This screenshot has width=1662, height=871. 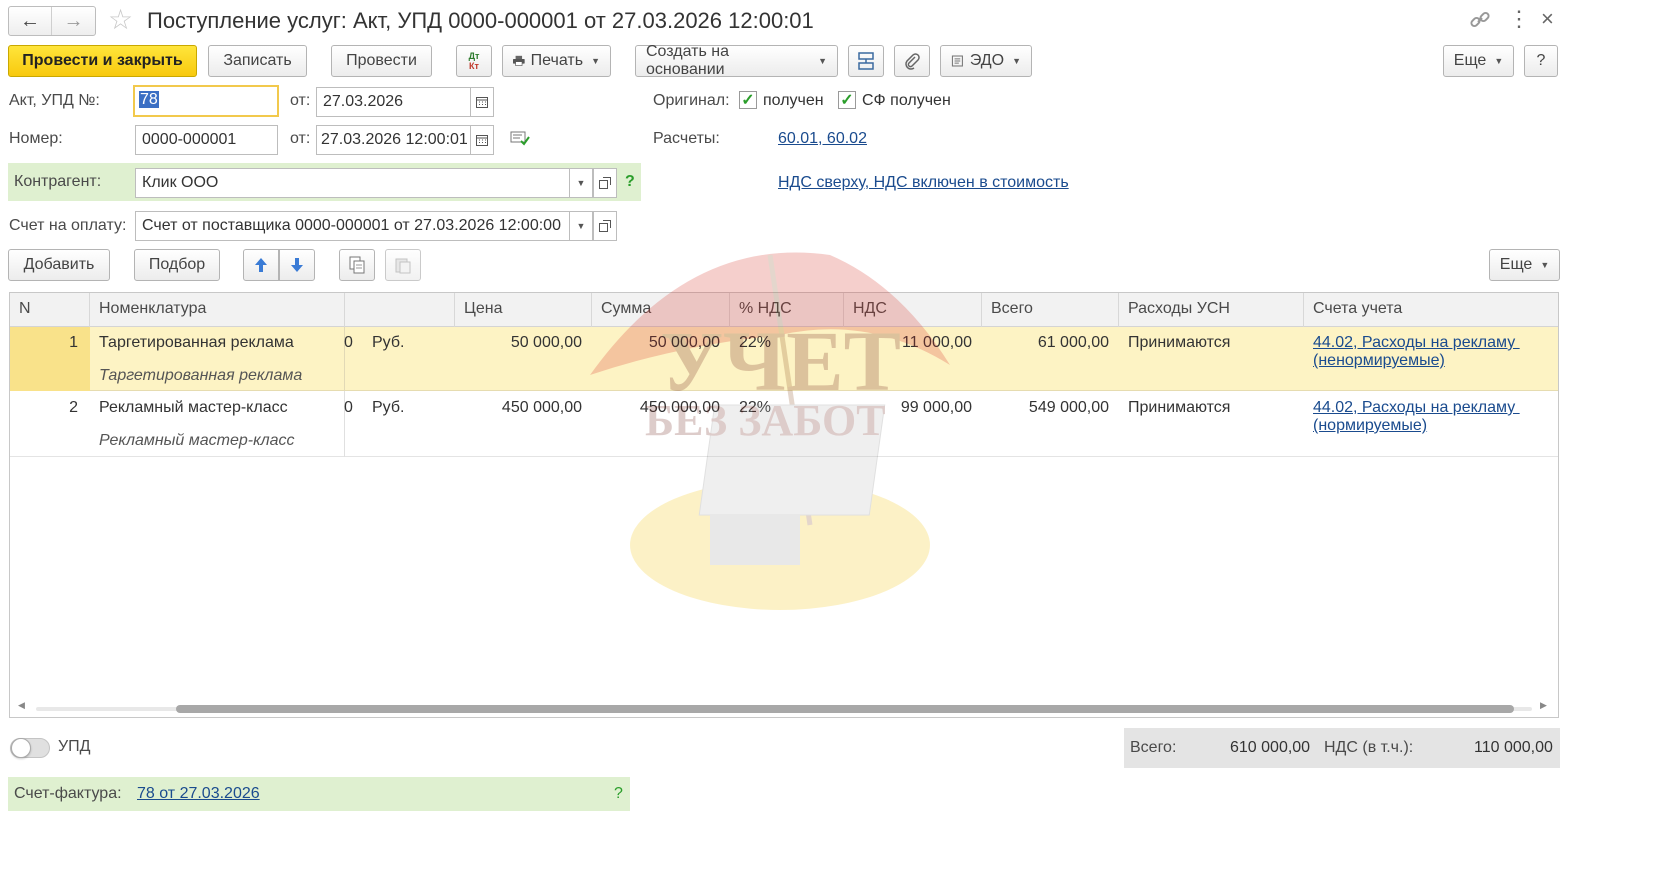 I want to click on act-number-field: 78, so click(x=206, y=101).